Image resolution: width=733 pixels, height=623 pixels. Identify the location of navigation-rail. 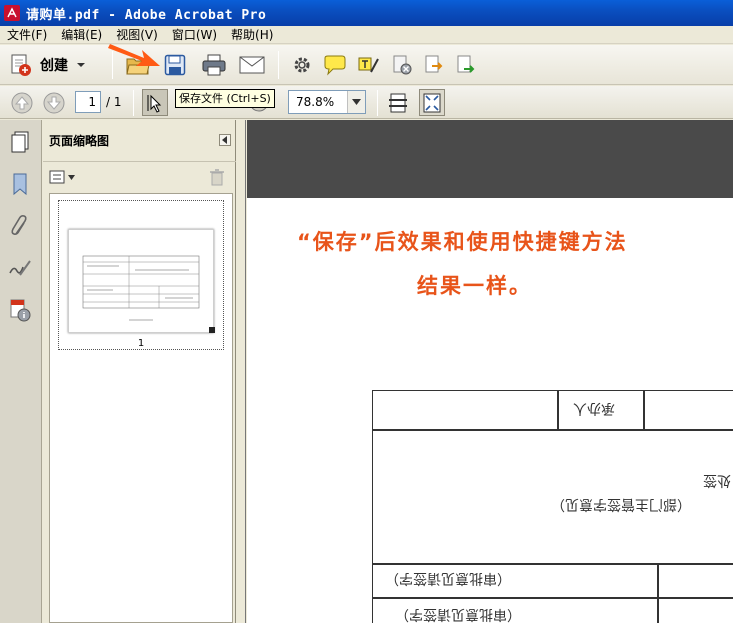
(21, 371).